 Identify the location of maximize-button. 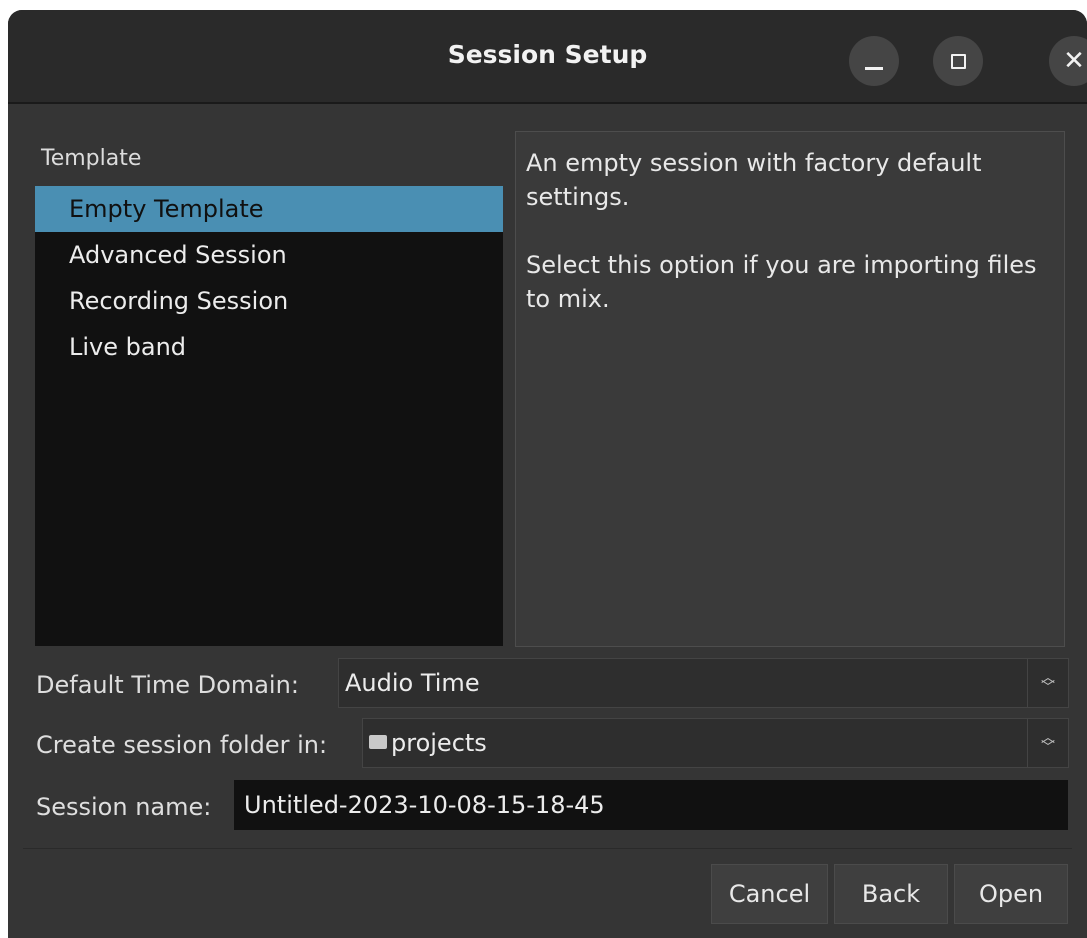
(958, 61).